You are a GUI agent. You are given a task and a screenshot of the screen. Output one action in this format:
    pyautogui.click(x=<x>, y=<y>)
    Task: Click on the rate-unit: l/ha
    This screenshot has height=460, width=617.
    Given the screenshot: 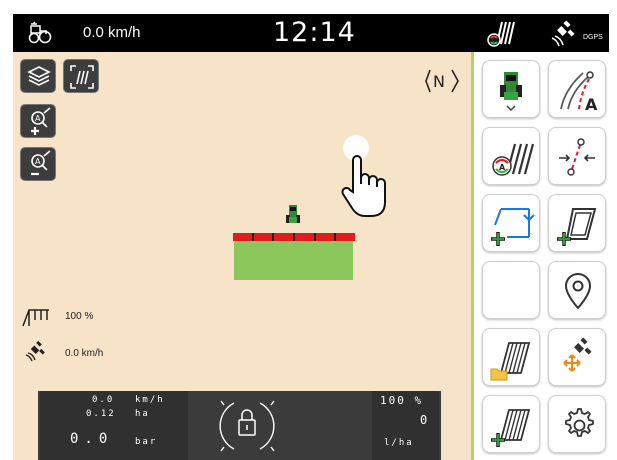 What is the action you would take?
    pyautogui.click(x=399, y=443)
    